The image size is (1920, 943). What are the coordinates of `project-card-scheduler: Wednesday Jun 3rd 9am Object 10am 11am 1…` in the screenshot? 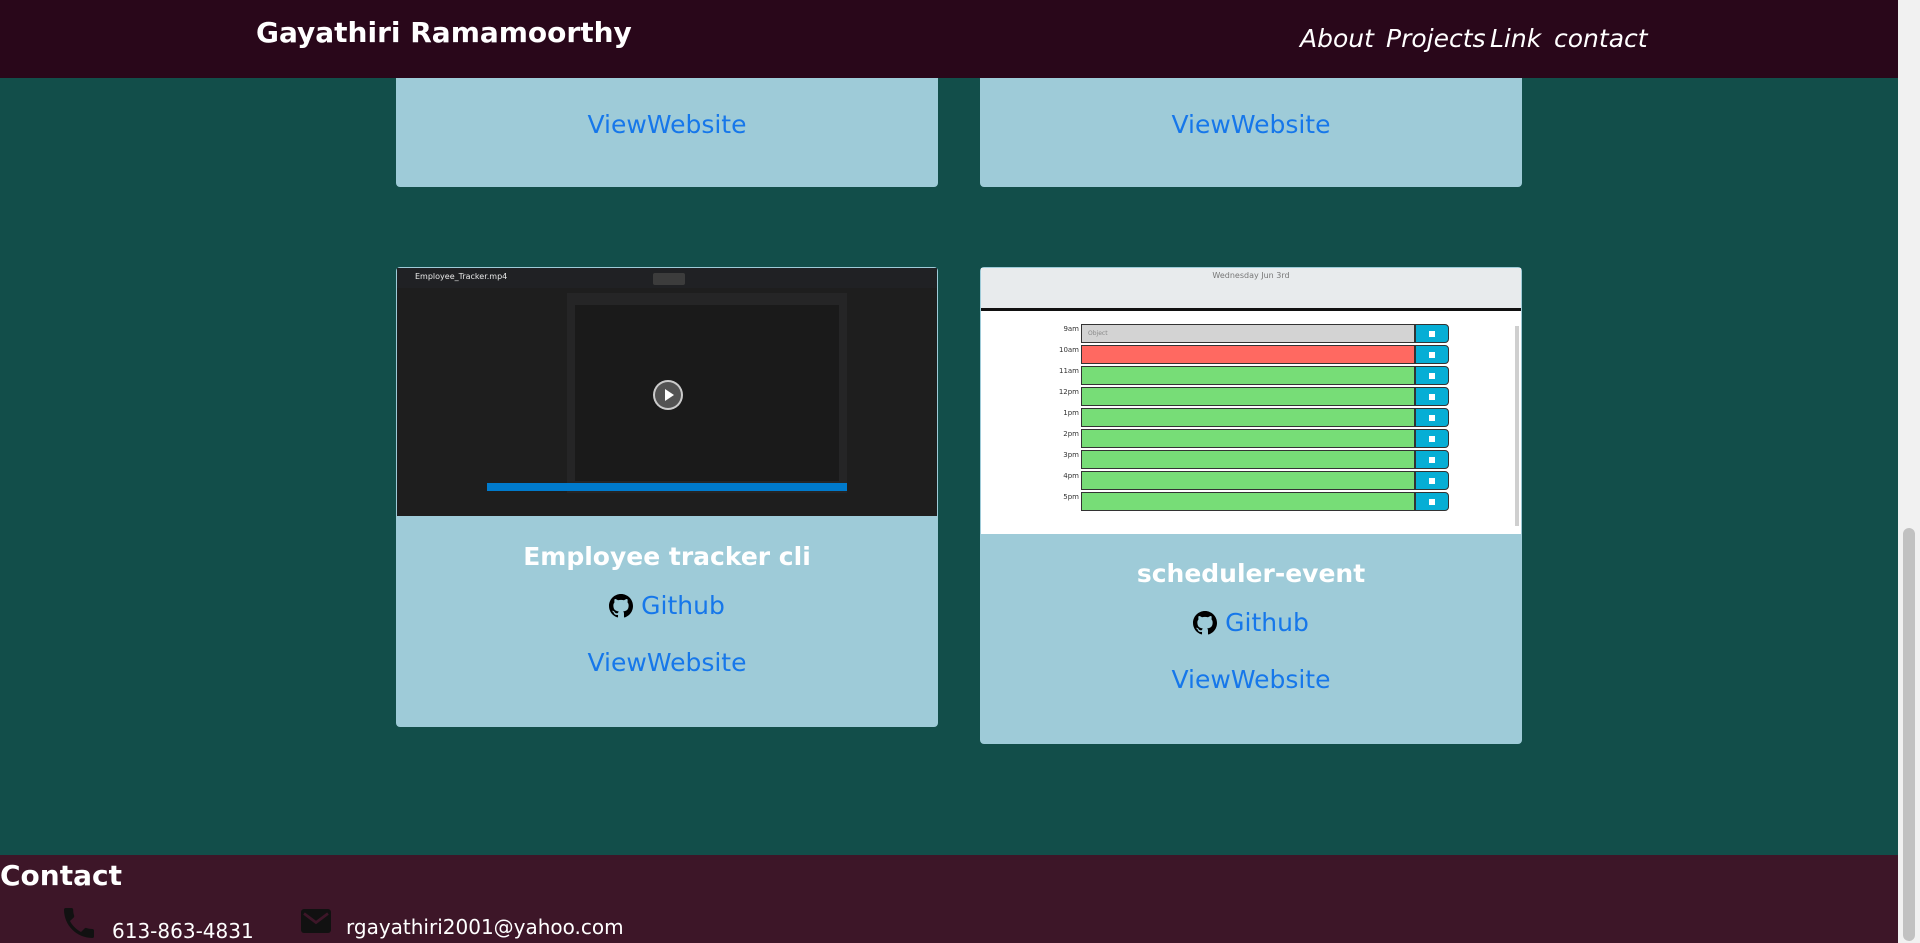 It's located at (1251, 505).